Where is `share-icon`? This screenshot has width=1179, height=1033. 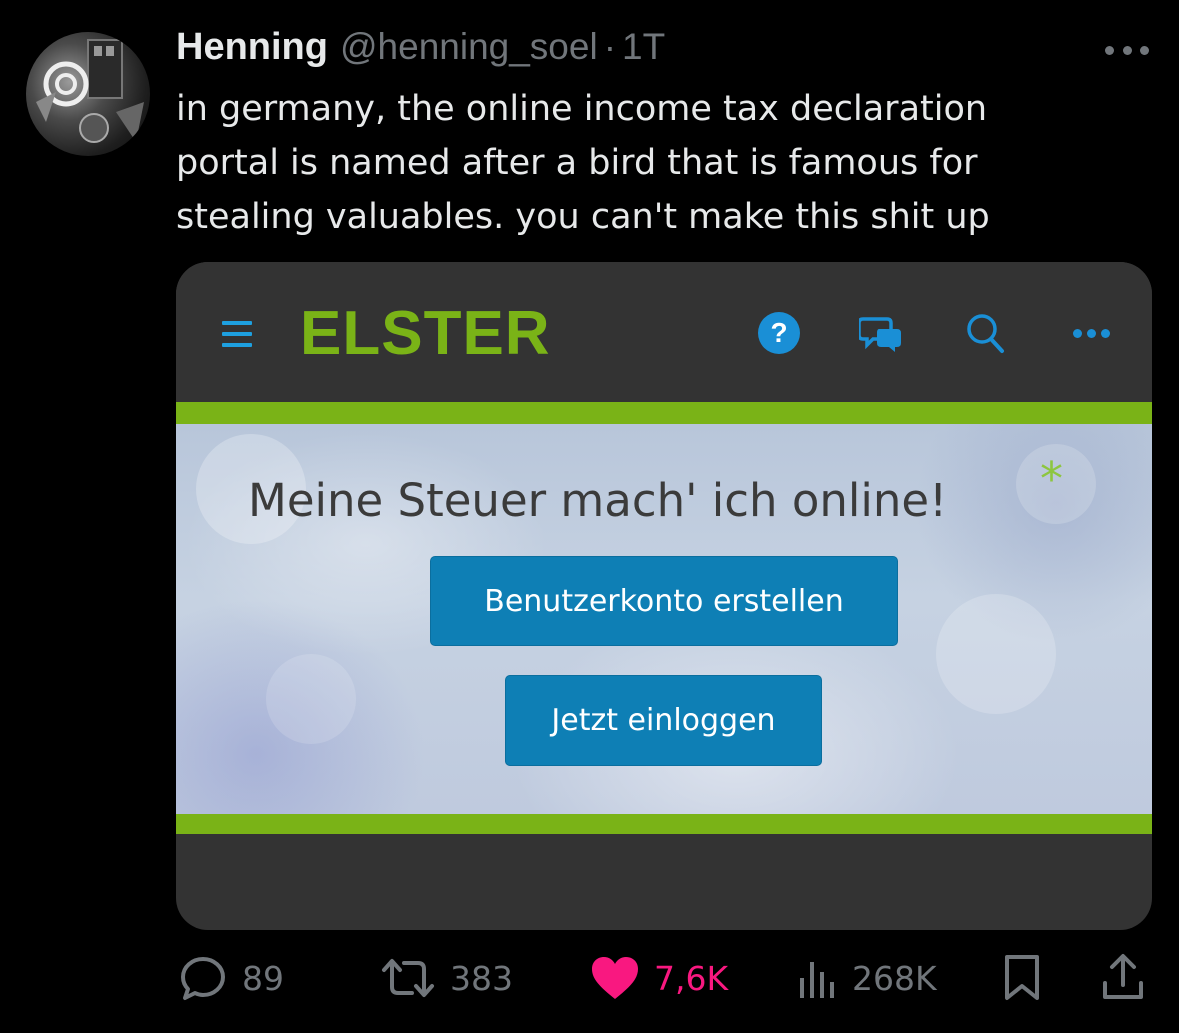
share-icon is located at coordinates (1123, 976).